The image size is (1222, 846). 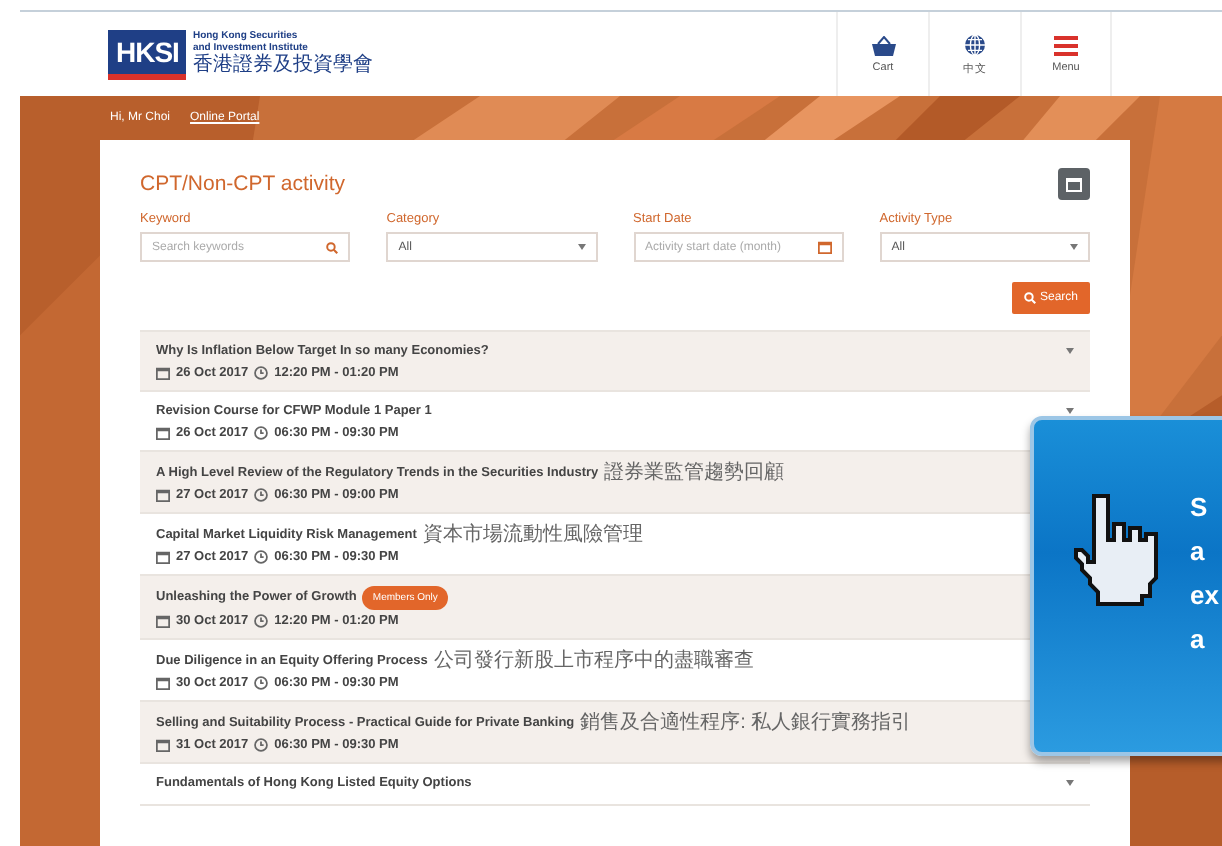 I want to click on activity-title-chinese: 資本市場流動性風險管理, so click(x=532, y=535).